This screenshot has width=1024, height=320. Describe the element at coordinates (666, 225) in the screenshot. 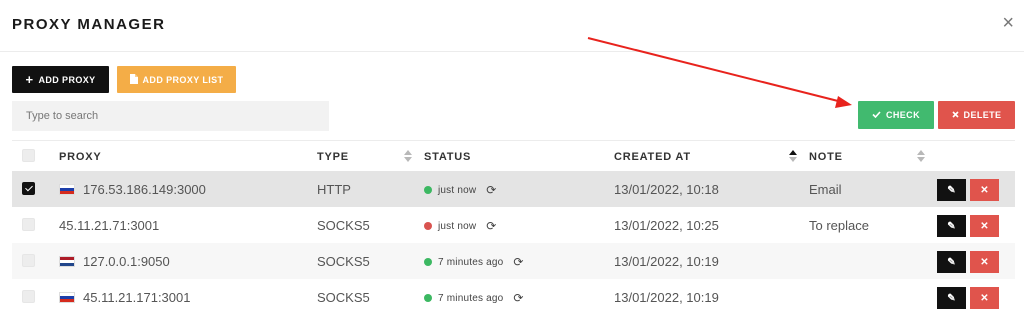

I see `created-at: 13/01/2022, 10:25` at that location.